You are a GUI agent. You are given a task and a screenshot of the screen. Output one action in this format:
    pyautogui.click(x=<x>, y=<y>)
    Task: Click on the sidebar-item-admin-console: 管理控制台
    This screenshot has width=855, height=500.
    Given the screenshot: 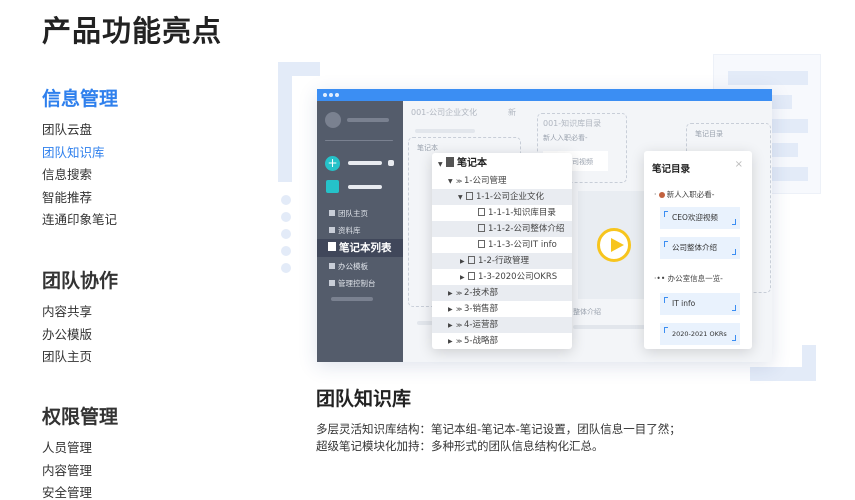 What is the action you would take?
    pyautogui.click(x=352, y=283)
    